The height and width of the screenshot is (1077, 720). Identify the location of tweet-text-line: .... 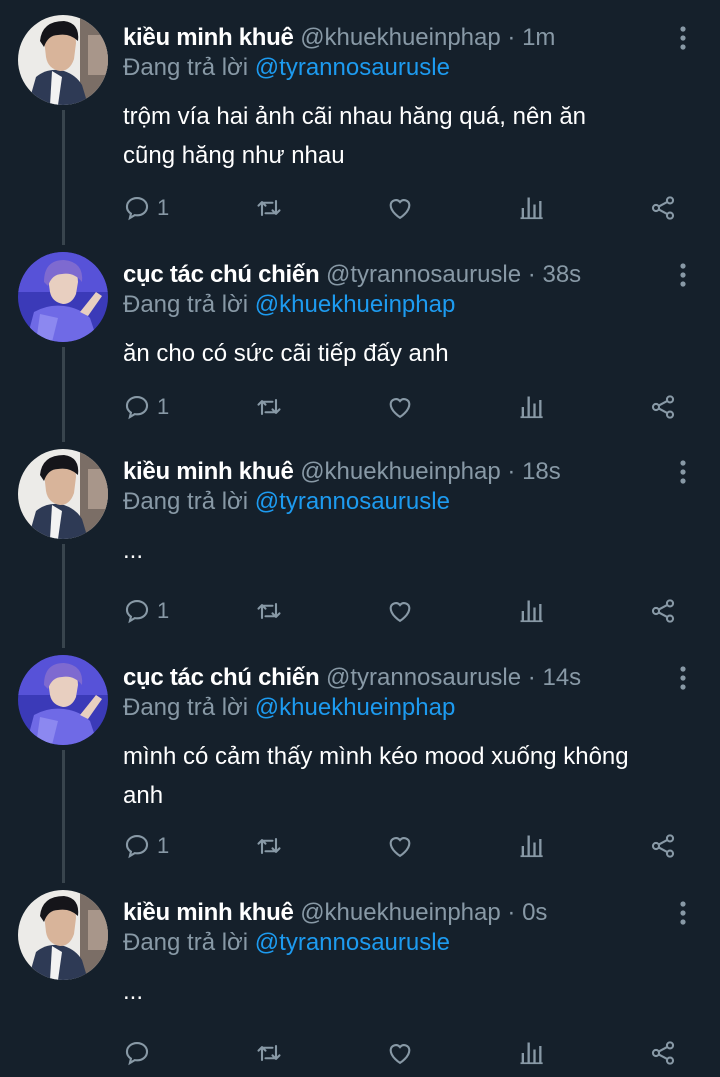
(133, 991).